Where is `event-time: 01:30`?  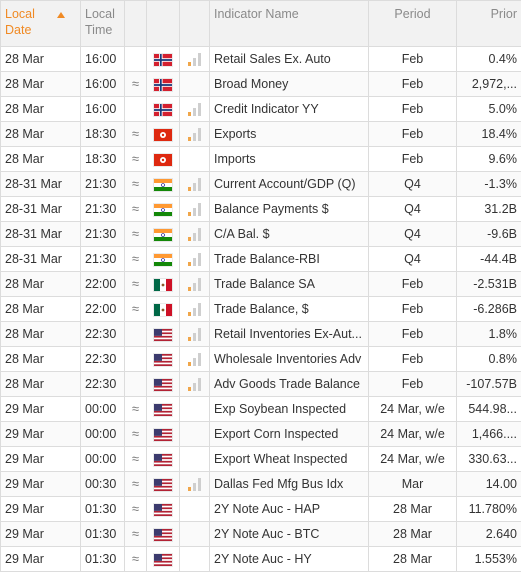
event-time: 01:30 is located at coordinates (103, 509).